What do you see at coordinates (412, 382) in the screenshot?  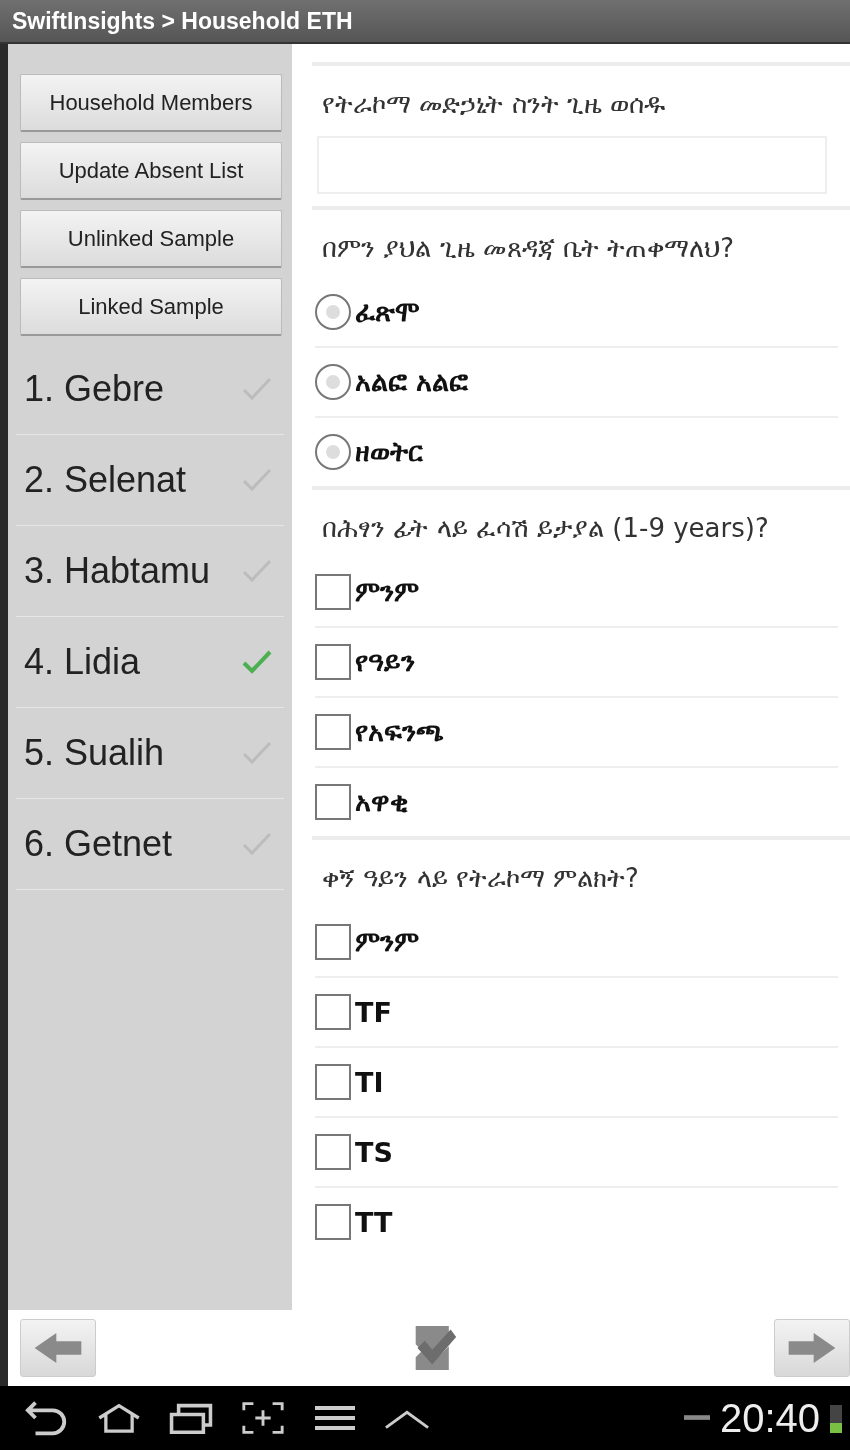 I see `option-label: አልፎ አልፎ` at bounding box center [412, 382].